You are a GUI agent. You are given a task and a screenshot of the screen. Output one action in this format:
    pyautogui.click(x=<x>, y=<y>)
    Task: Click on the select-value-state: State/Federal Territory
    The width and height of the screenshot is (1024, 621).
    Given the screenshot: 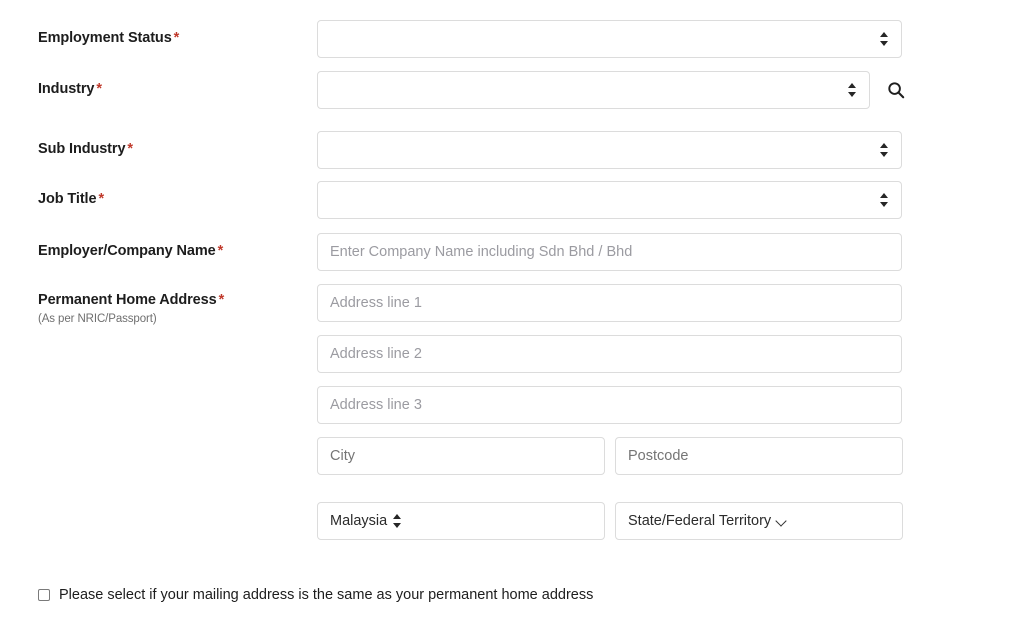 What is the action you would take?
    pyautogui.click(x=700, y=521)
    